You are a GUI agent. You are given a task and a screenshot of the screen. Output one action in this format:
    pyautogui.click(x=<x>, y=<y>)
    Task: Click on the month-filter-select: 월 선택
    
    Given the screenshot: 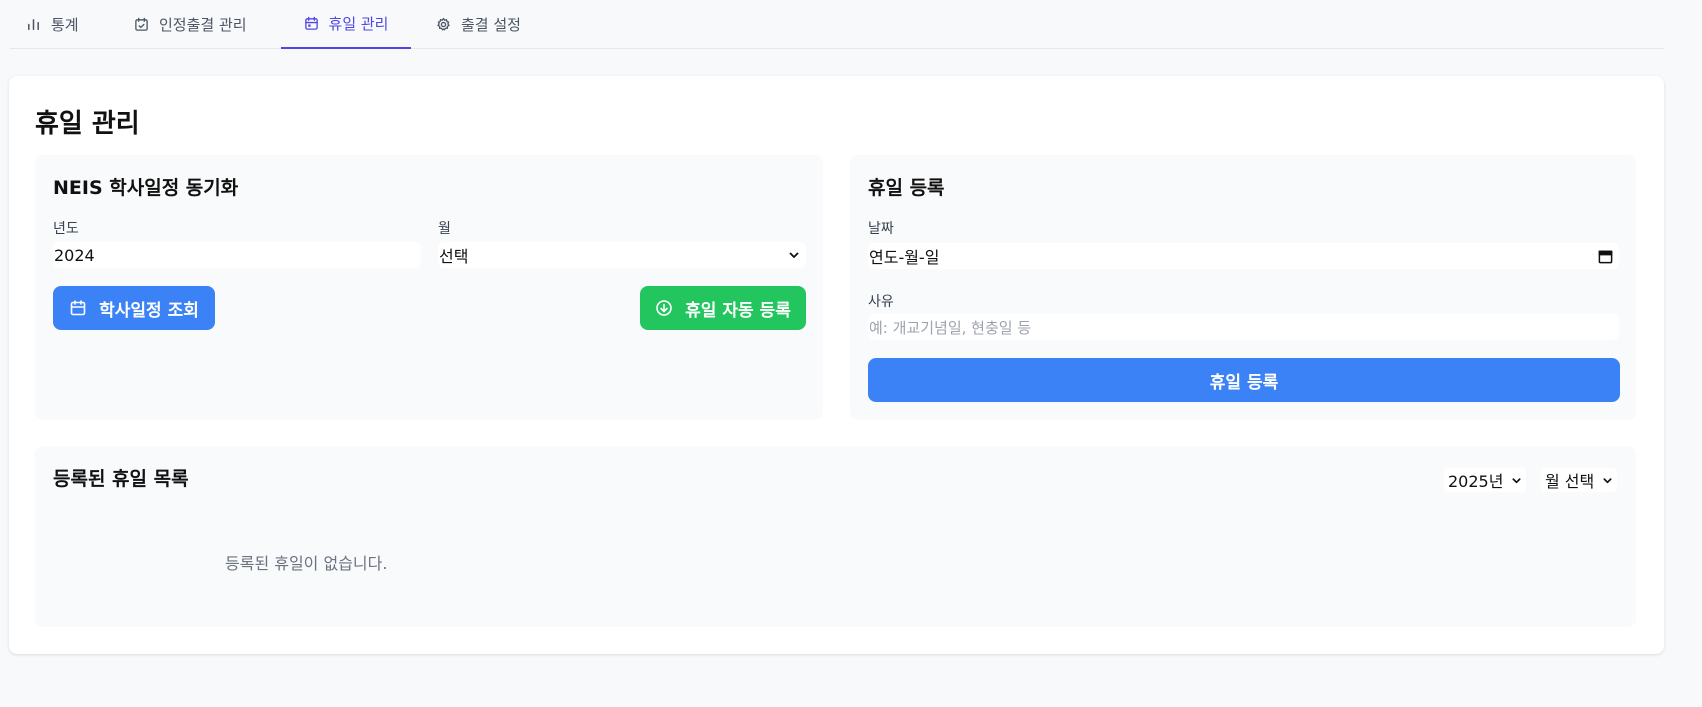 What is the action you would take?
    pyautogui.click(x=1579, y=480)
    